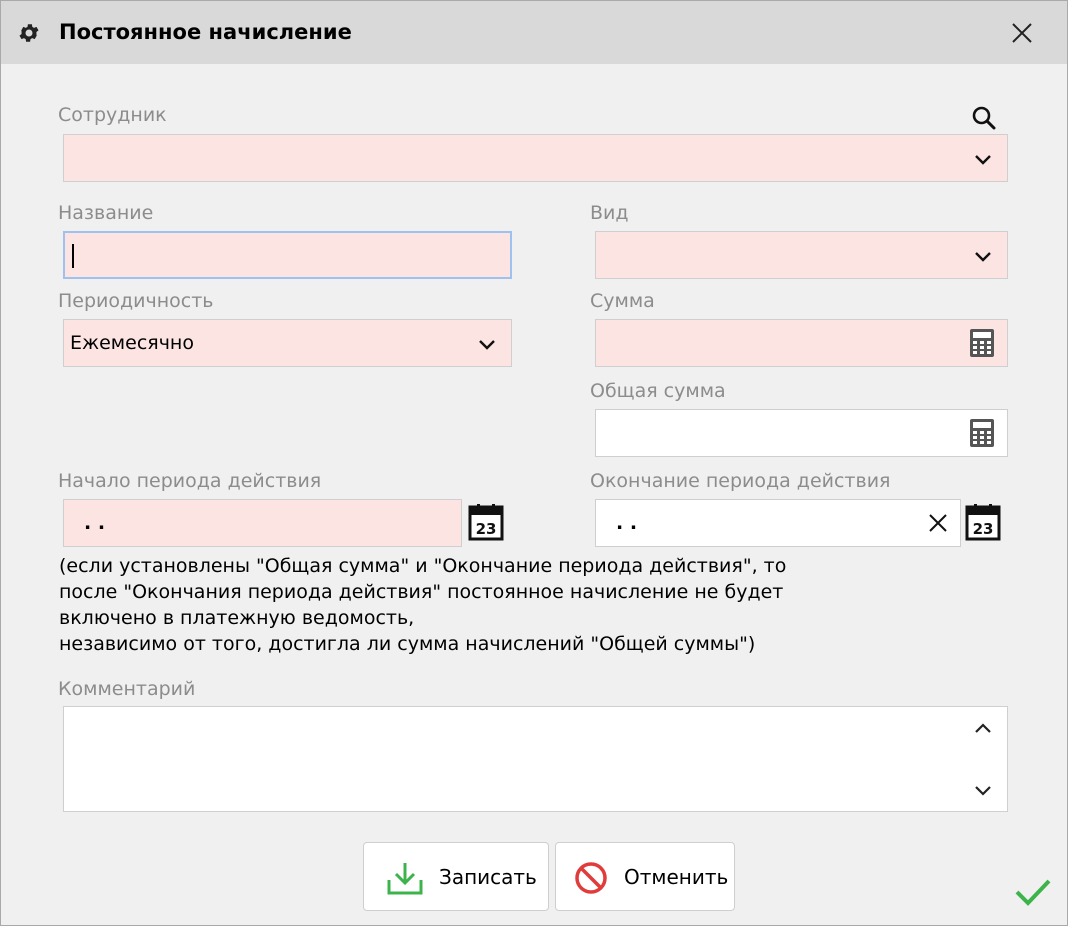 The image size is (1068, 926). I want to click on note-line: включено в платежную ведомость,, so click(237, 618).